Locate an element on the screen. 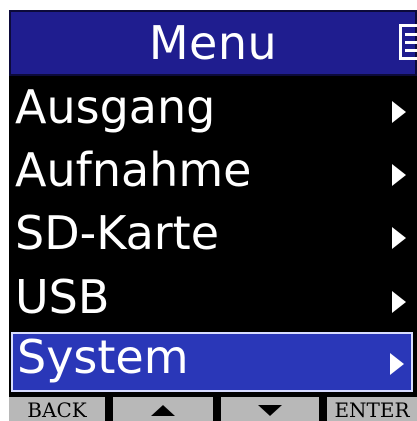  enter-button-label: ENTER is located at coordinates (372, 409).